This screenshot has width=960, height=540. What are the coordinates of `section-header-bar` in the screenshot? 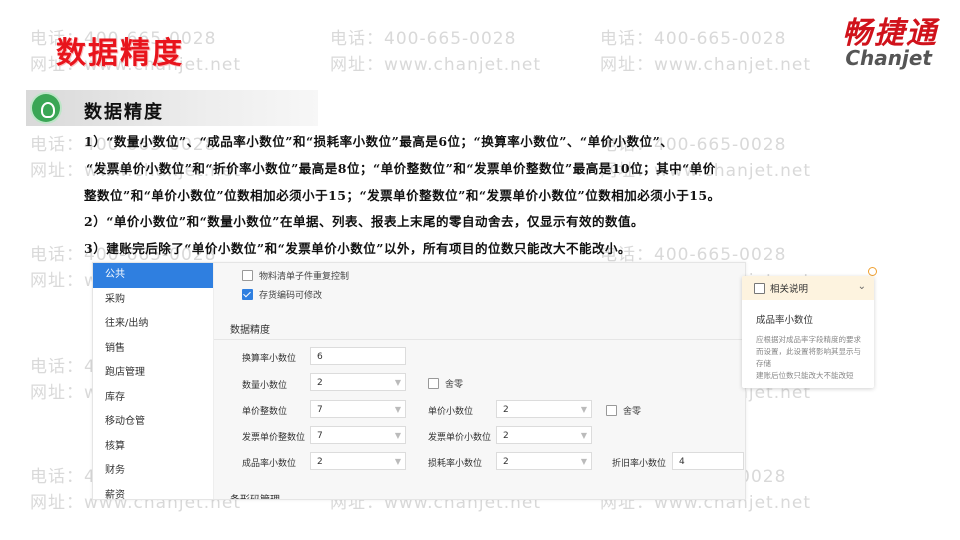 It's located at (172, 108).